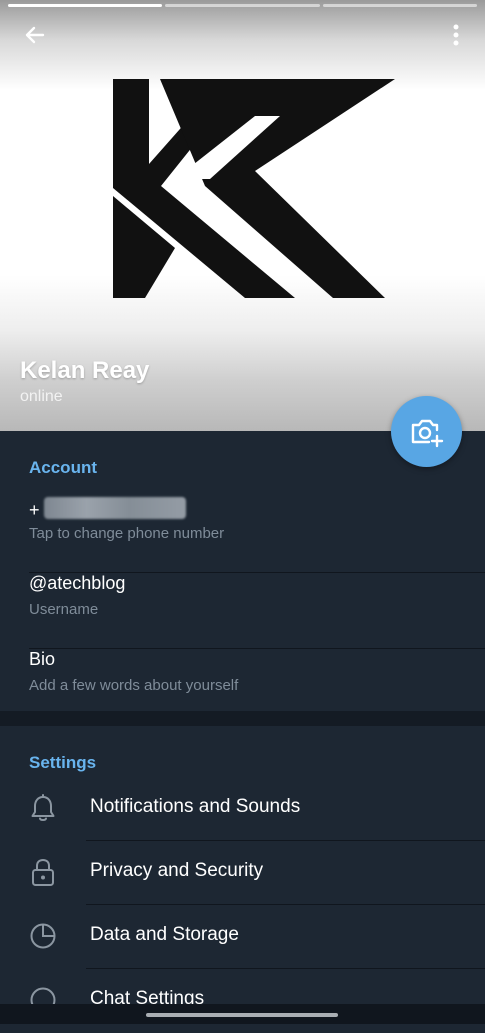 The image size is (485, 1033). I want to click on camera-add-icon, so click(427, 433).